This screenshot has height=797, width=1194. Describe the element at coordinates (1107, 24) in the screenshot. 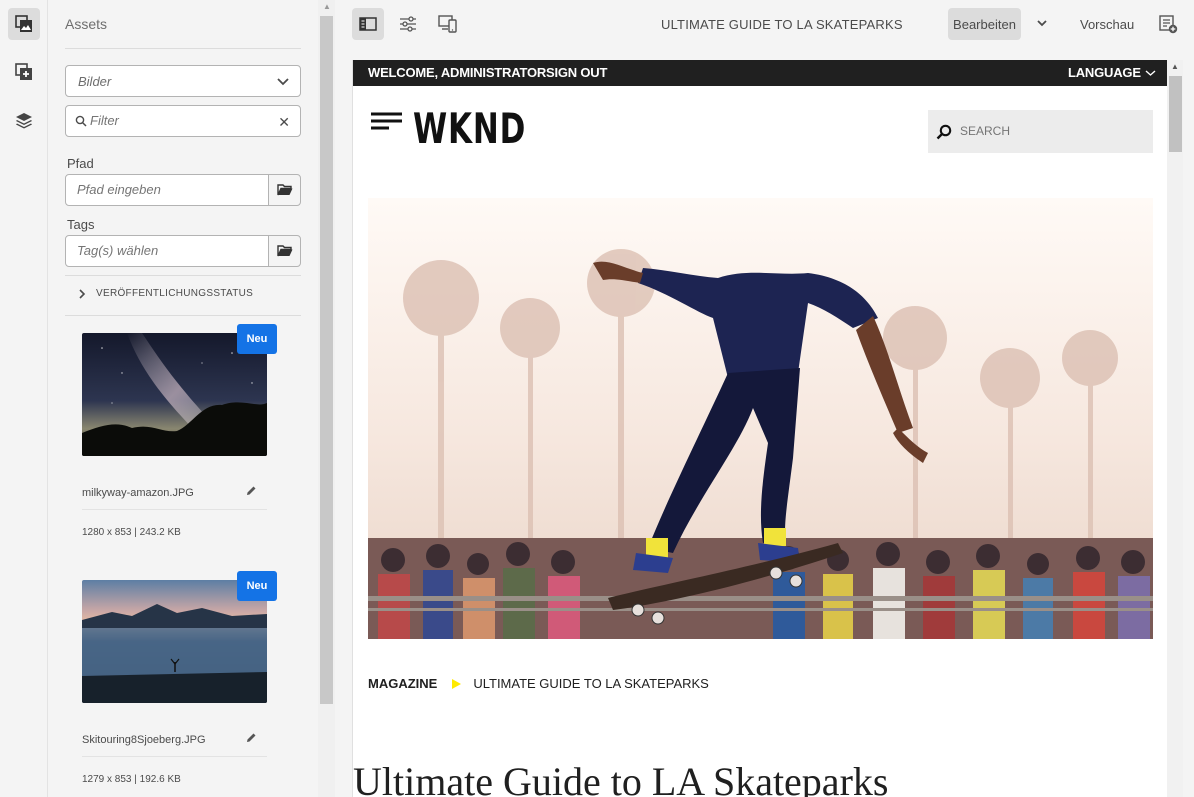

I see `preview-button: Vorschau` at that location.